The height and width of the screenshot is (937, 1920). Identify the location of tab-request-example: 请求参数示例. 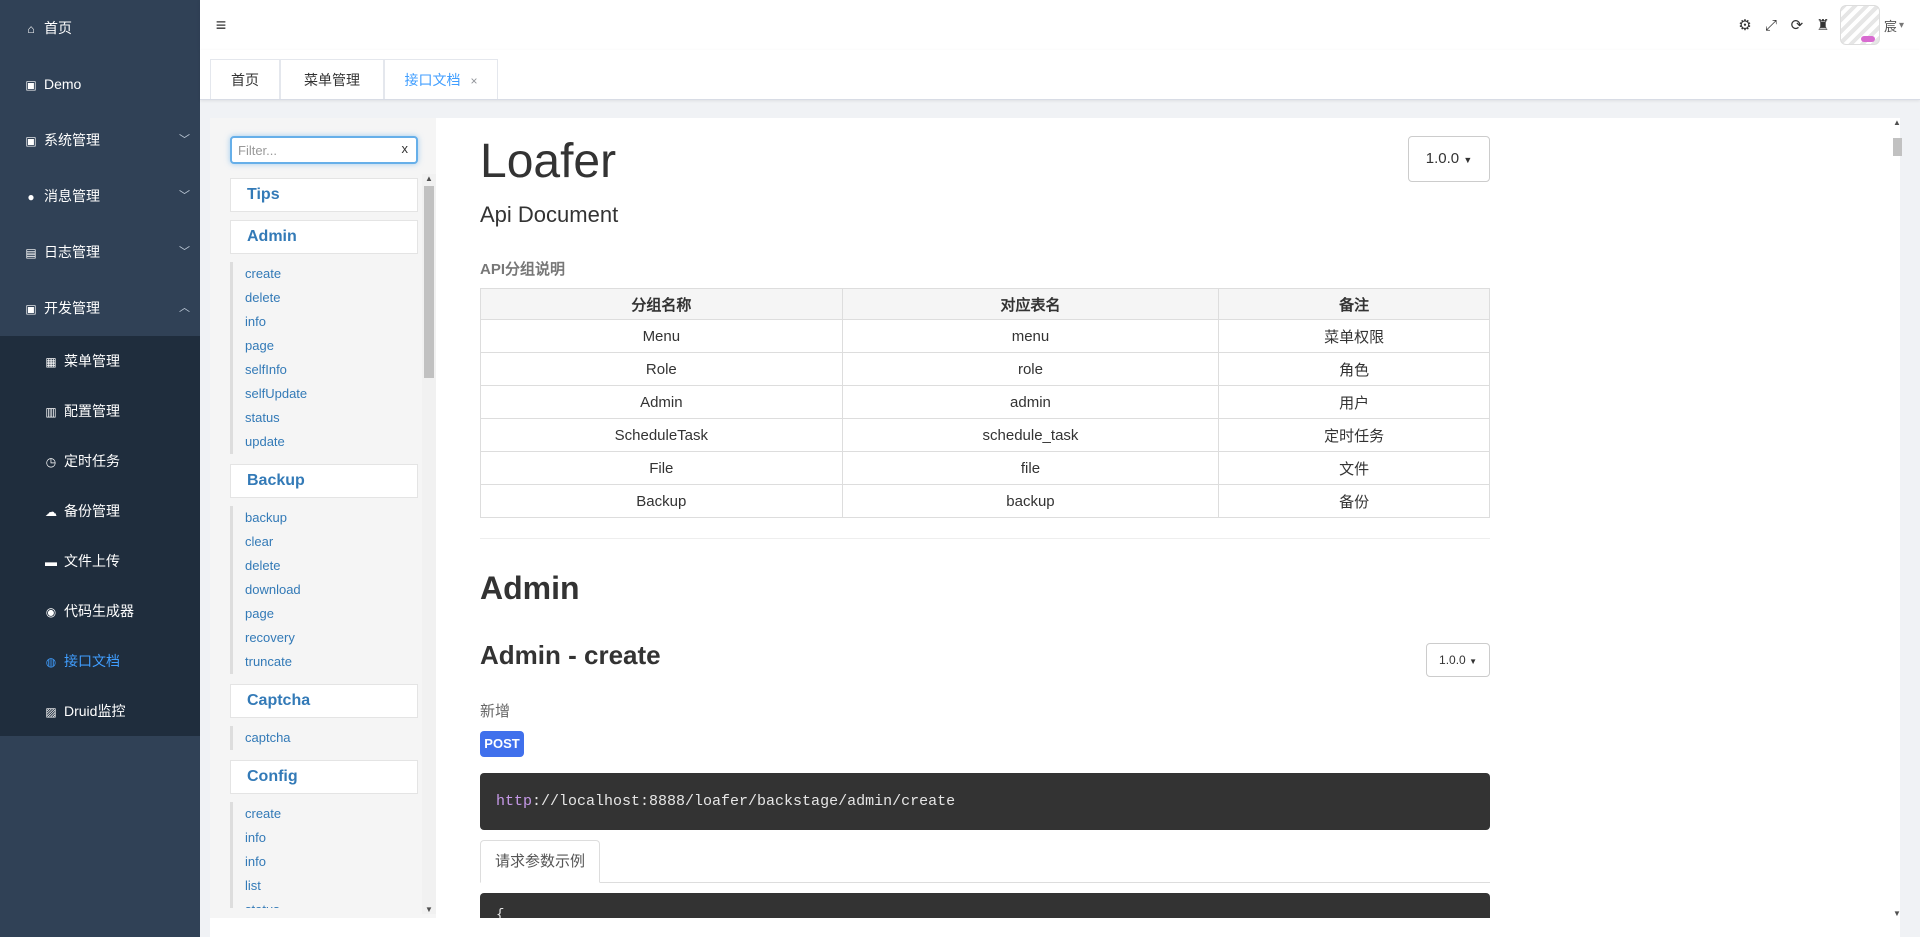
(540, 861).